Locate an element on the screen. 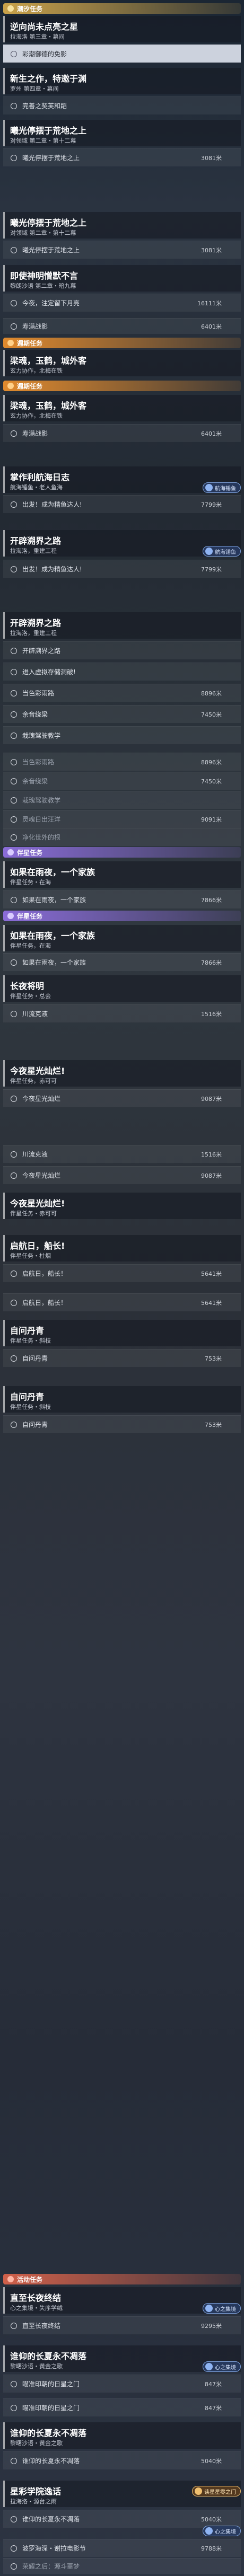  quest-card: 逆向尚未点亮之星 拉海洛 第三章・幕间 is located at coordinates (122, 29).